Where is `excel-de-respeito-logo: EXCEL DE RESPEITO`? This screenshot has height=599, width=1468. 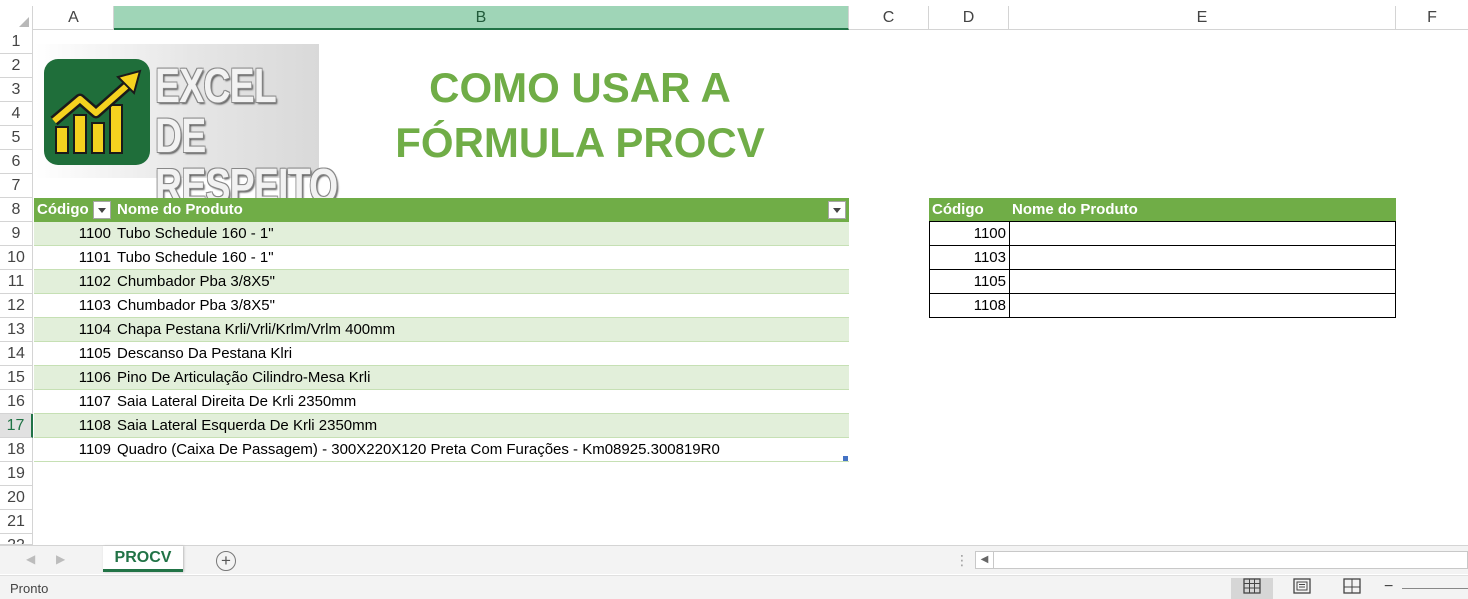
excel-de-respeito-logo: EXCEL DE RESPEITO is located at coordinates (186, 128).